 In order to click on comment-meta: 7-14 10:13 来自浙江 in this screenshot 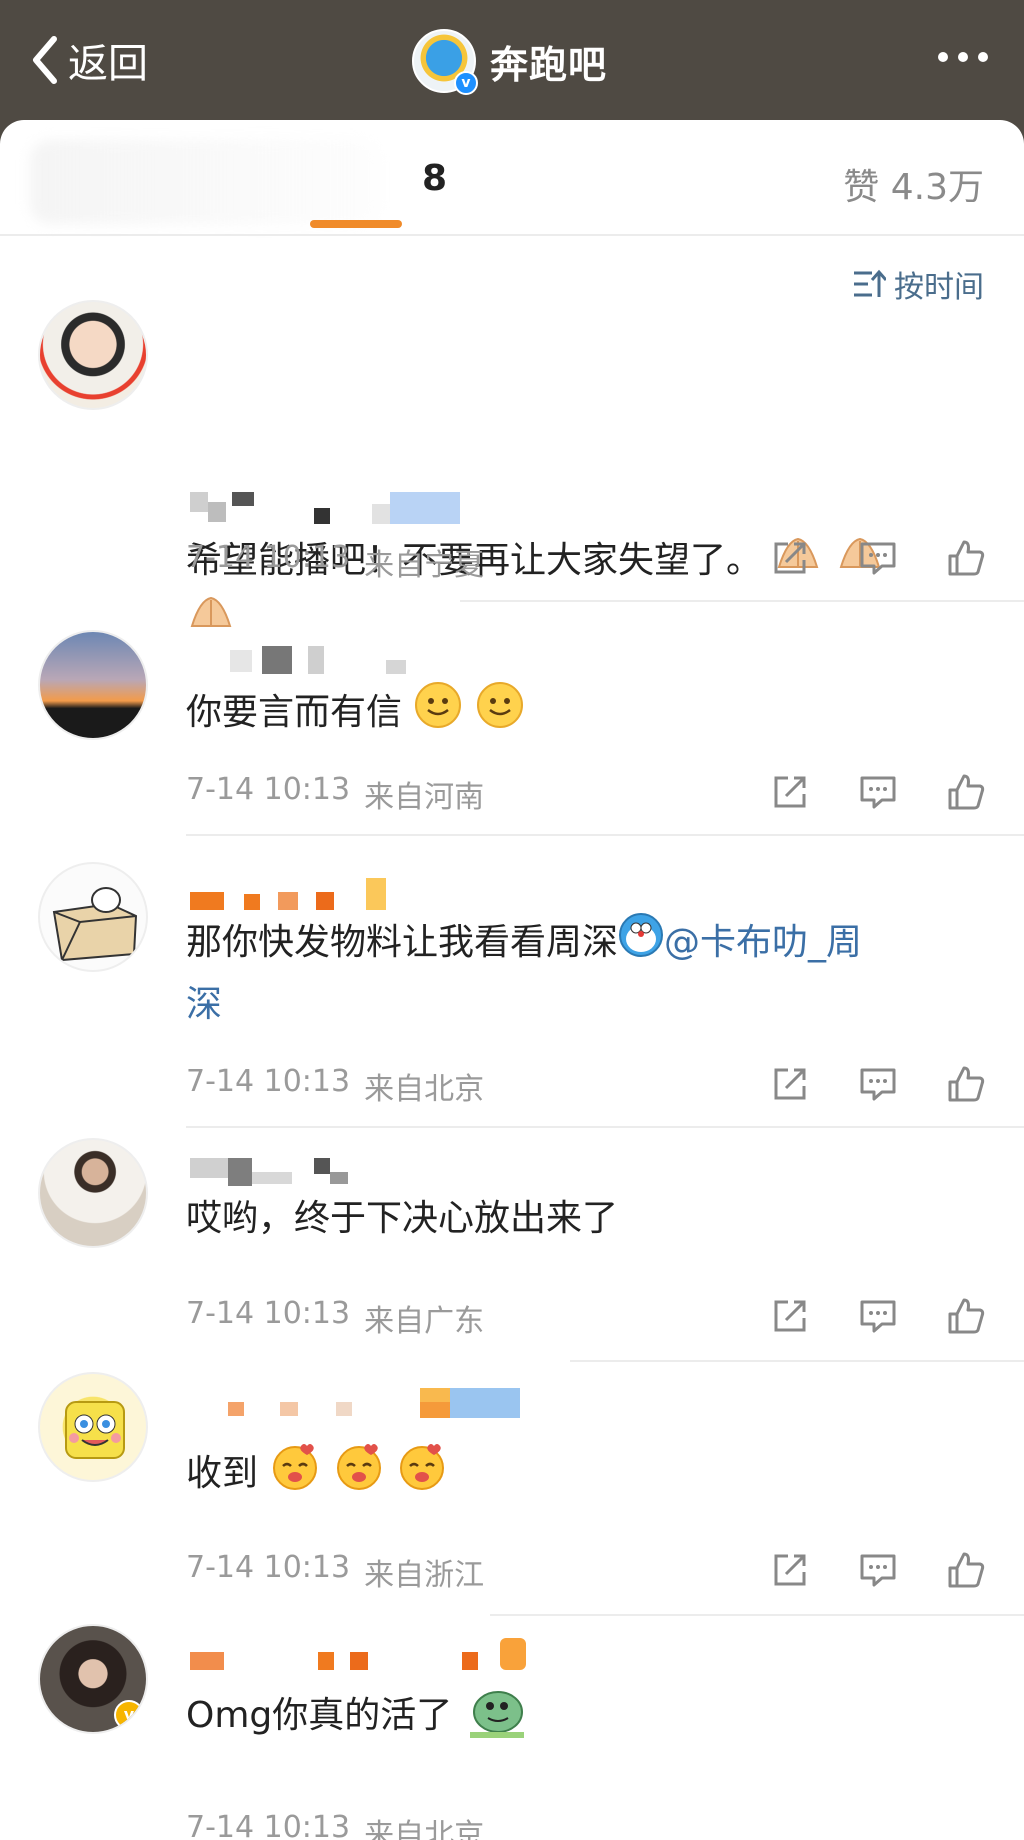, I will do `click(335, 1572)`.